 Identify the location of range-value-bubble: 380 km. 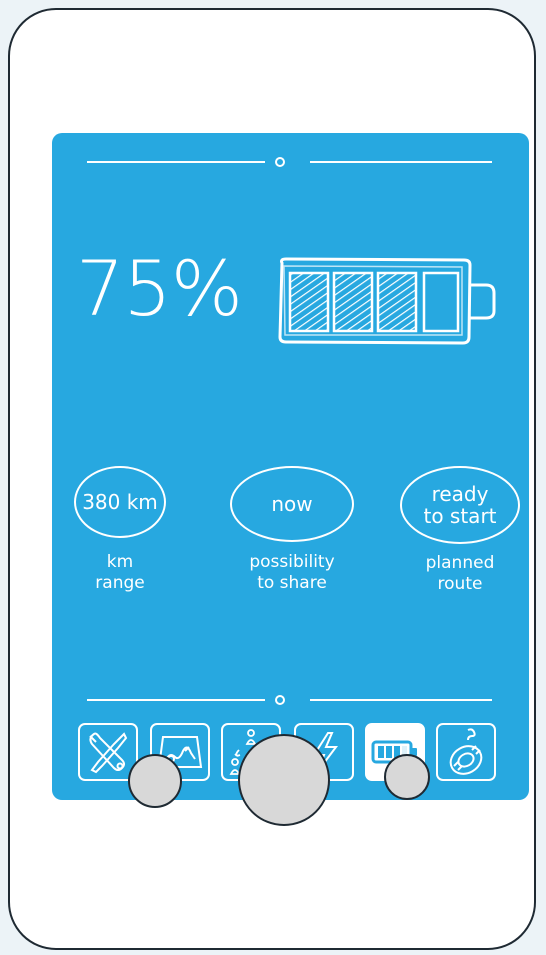
(120, 502).